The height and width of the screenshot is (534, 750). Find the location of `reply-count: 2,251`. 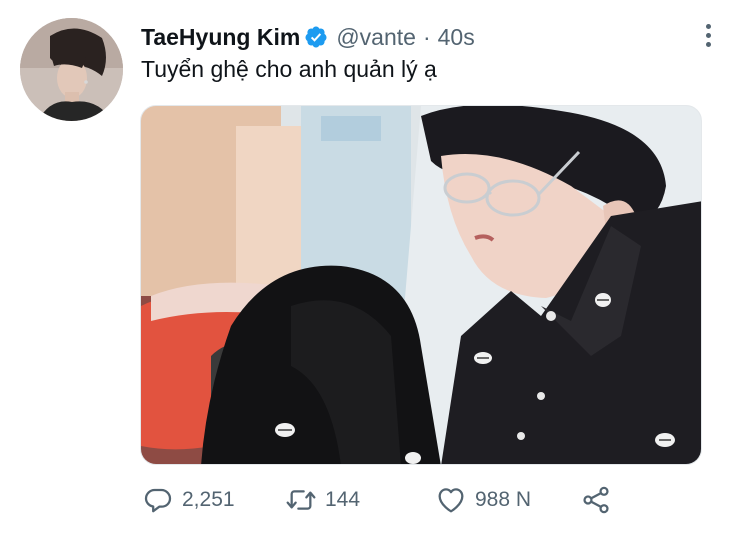

reply-count: 2,251 is located at coordinates (208, 499).